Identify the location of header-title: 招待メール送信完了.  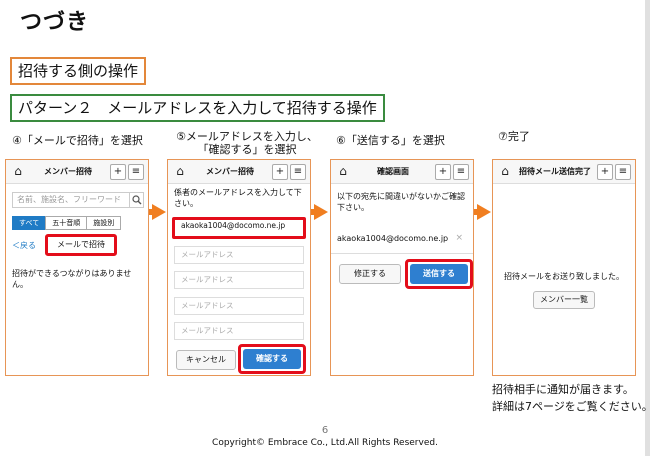
(555, 171).